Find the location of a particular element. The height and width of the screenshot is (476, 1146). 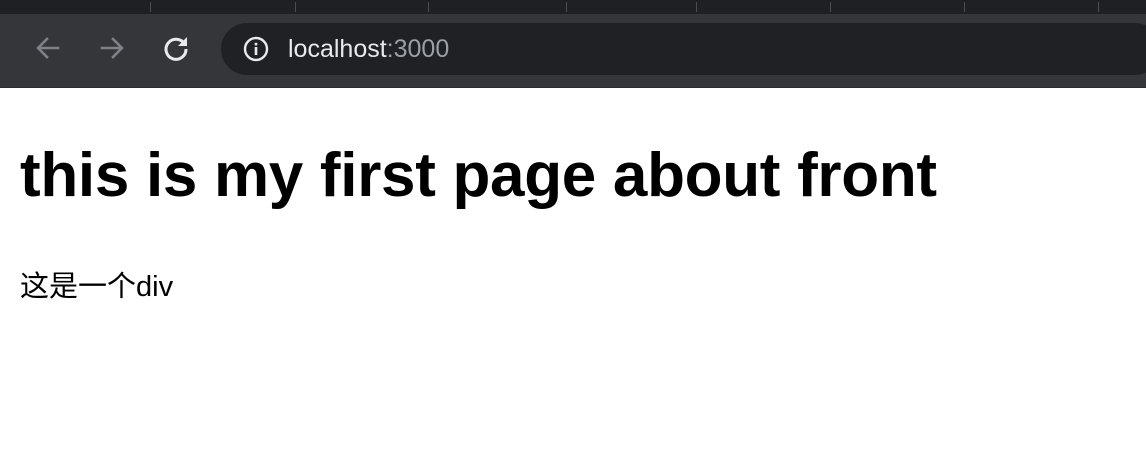

div-text: 这是一个div is located at coordinates (97, 287).